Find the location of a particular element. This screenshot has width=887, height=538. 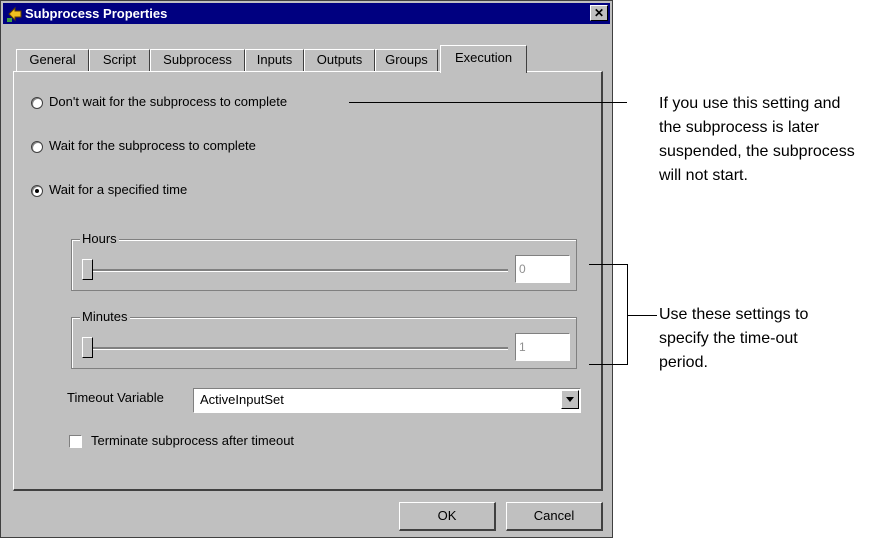

tab-execution: Execution is located at coordinates (483, 59).